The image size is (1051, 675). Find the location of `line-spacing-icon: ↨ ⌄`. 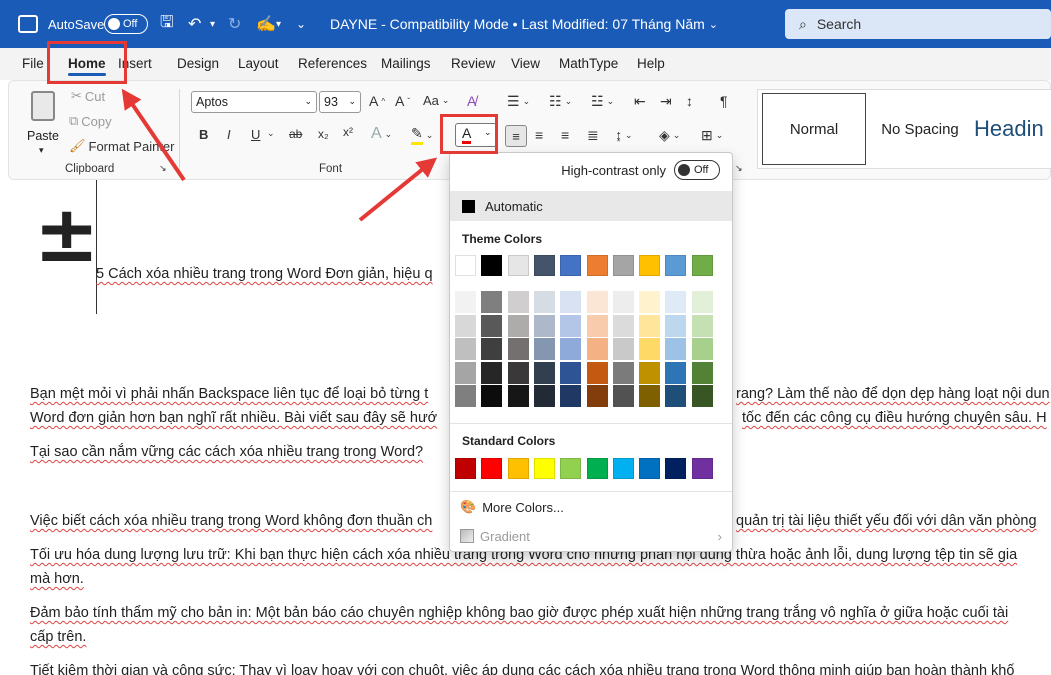

line-spacing-icon: ↨ ⌄ is located at coordinates (624, 135).